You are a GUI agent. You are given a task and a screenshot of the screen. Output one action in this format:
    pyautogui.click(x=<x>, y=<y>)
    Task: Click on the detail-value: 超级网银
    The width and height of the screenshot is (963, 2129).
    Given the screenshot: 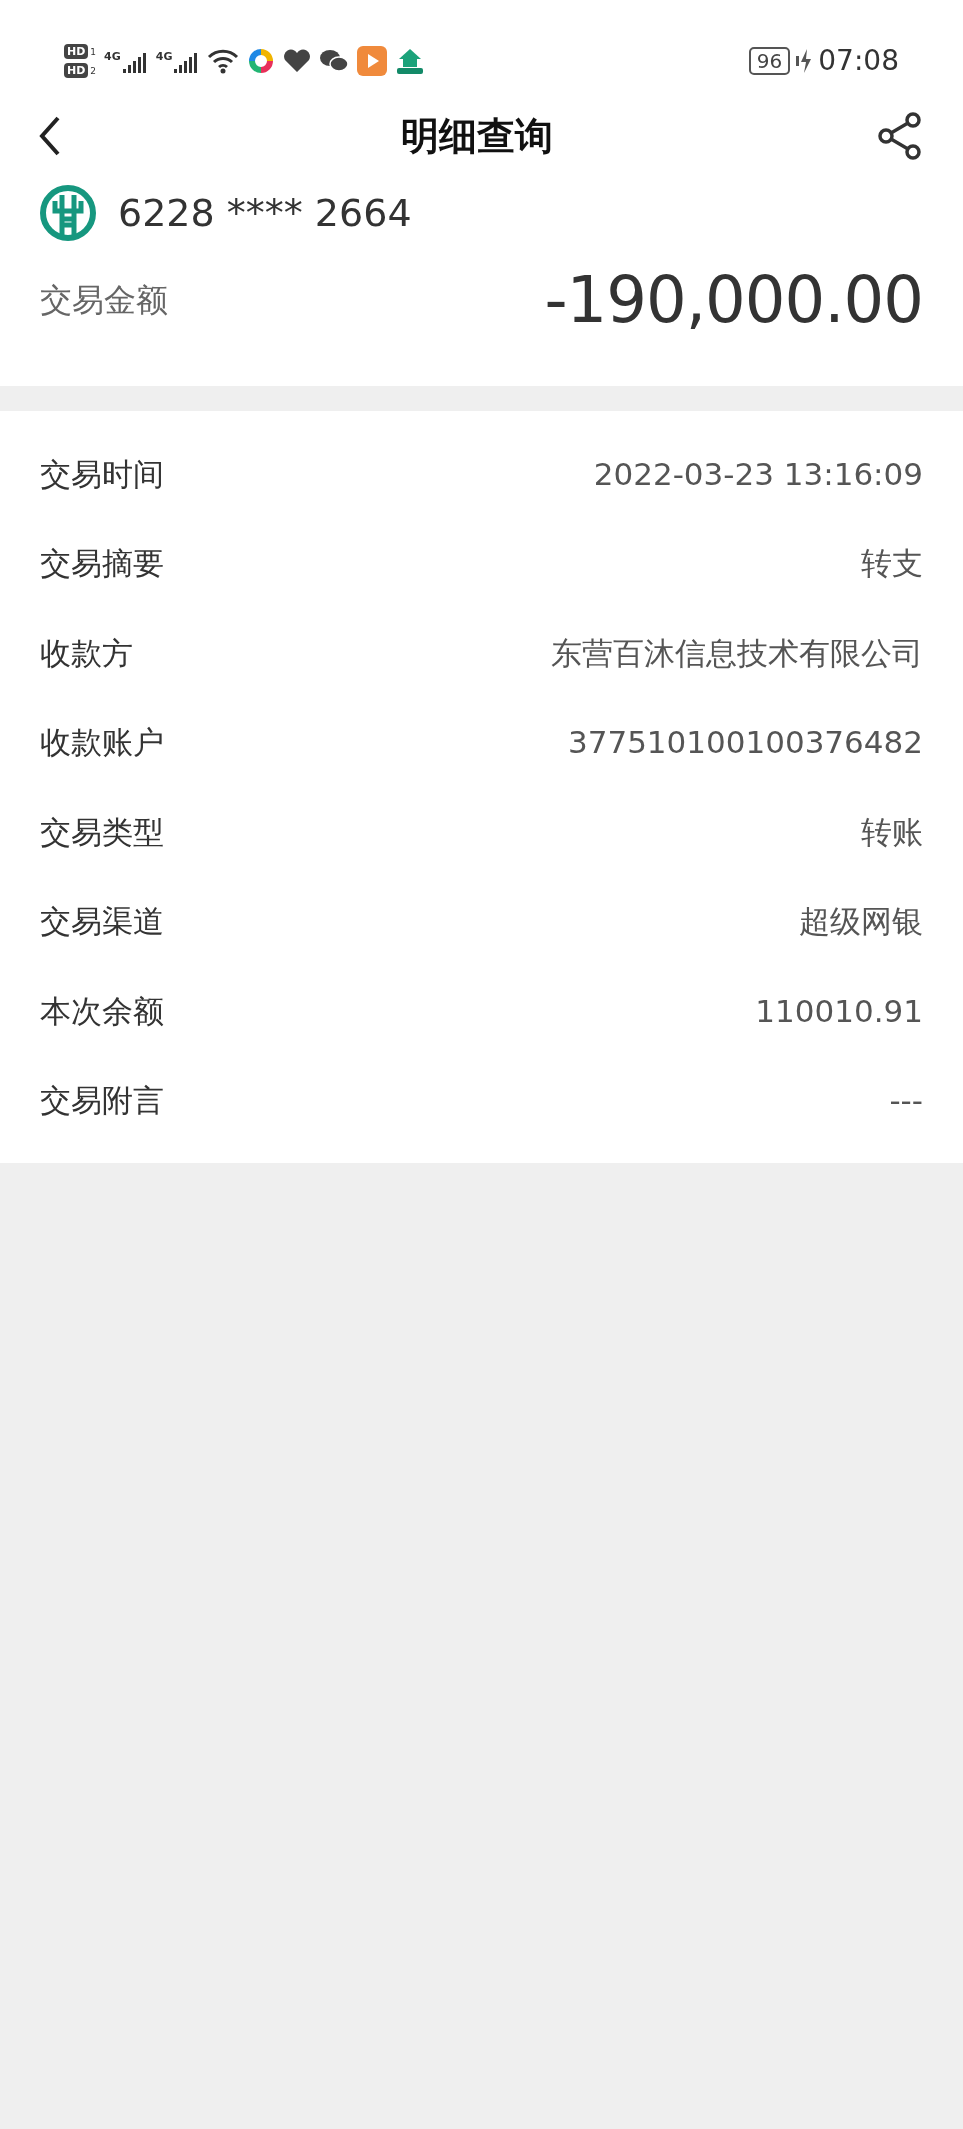 What is the action you would take?
    pyautogui.click(x=861, y=921)
    